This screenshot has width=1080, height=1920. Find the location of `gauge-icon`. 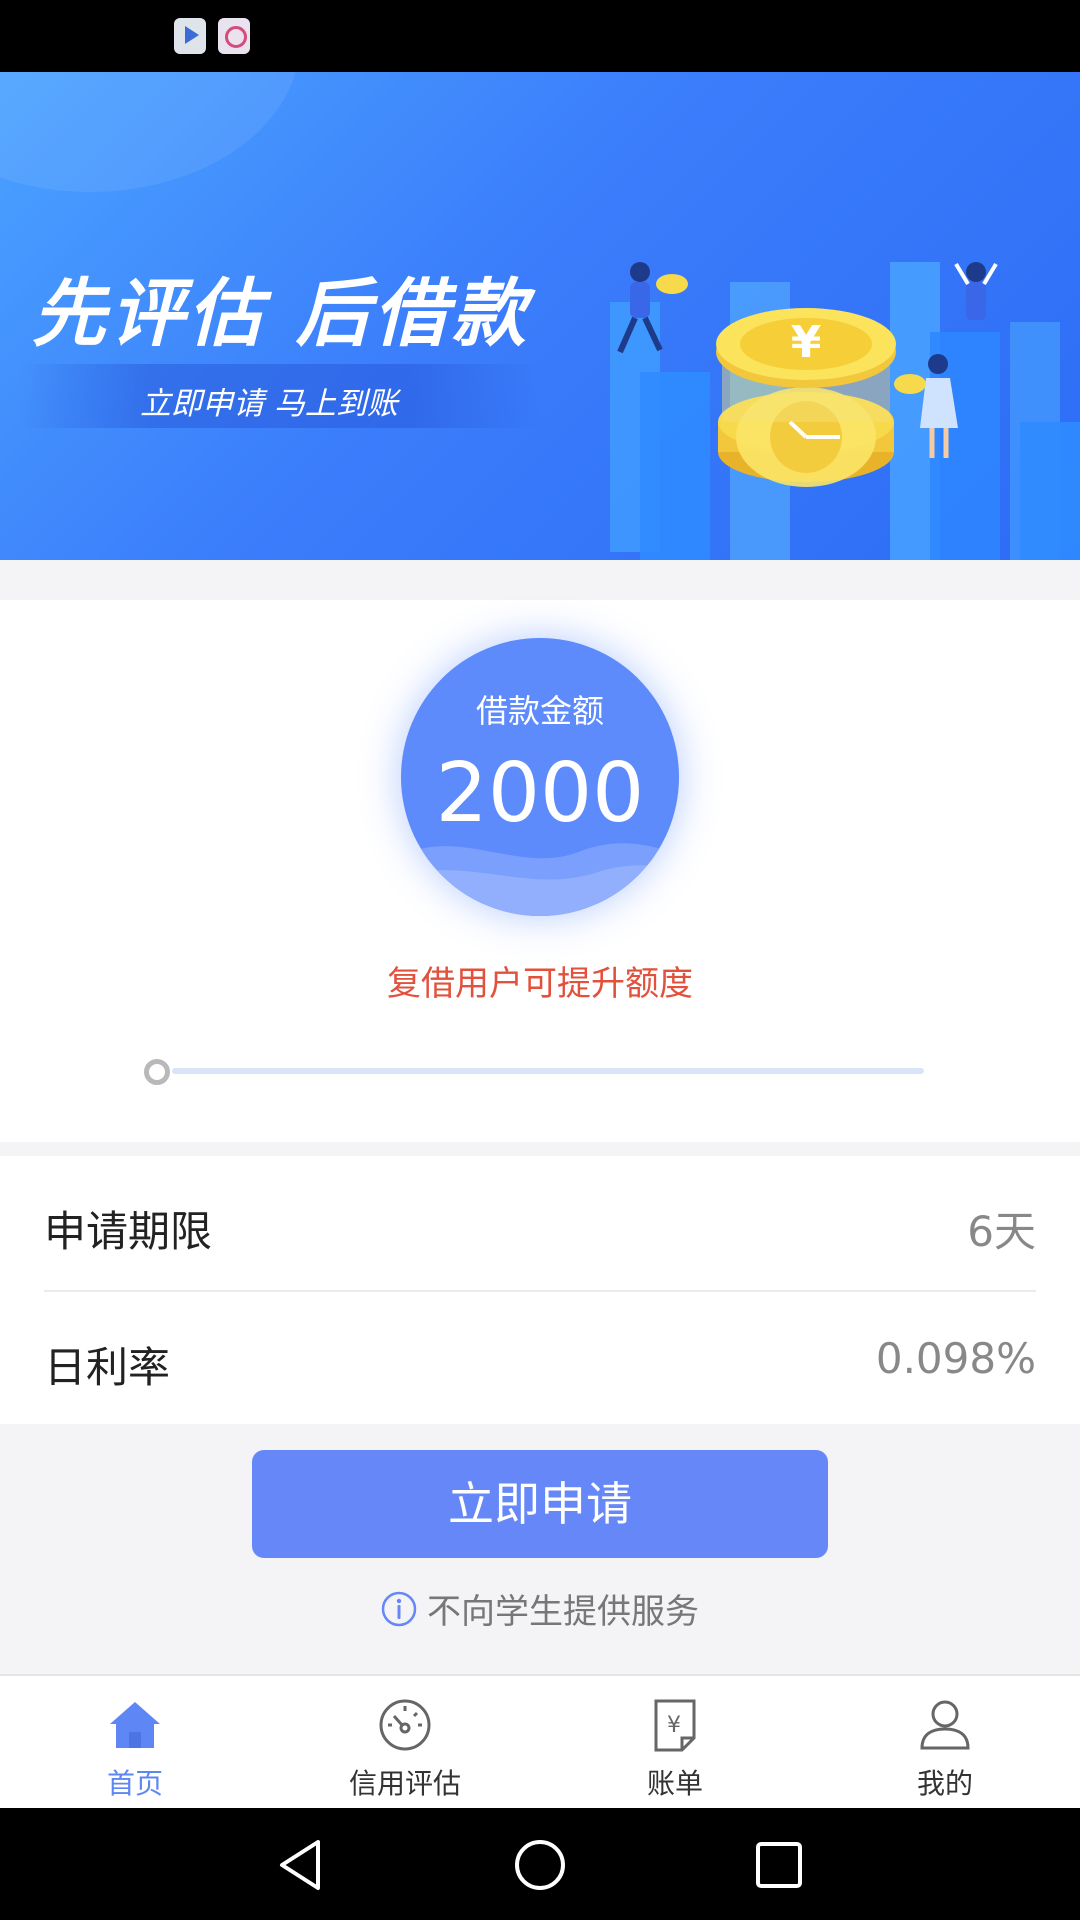

gauge-icon is located at coordinates (405, 1725).